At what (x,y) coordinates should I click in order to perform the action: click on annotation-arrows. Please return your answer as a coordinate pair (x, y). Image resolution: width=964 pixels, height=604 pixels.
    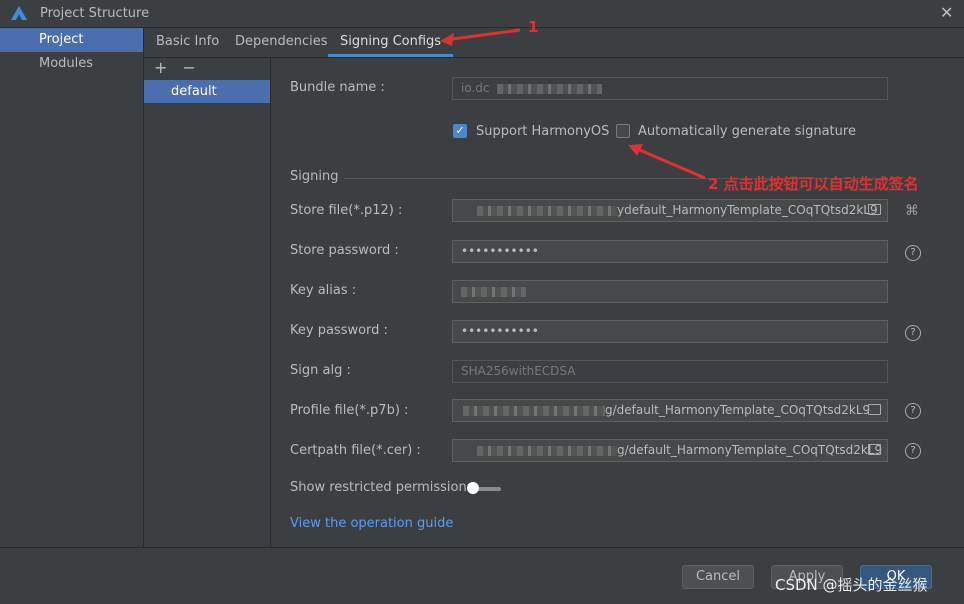
    Looking at the image, I should click on (573, 104).